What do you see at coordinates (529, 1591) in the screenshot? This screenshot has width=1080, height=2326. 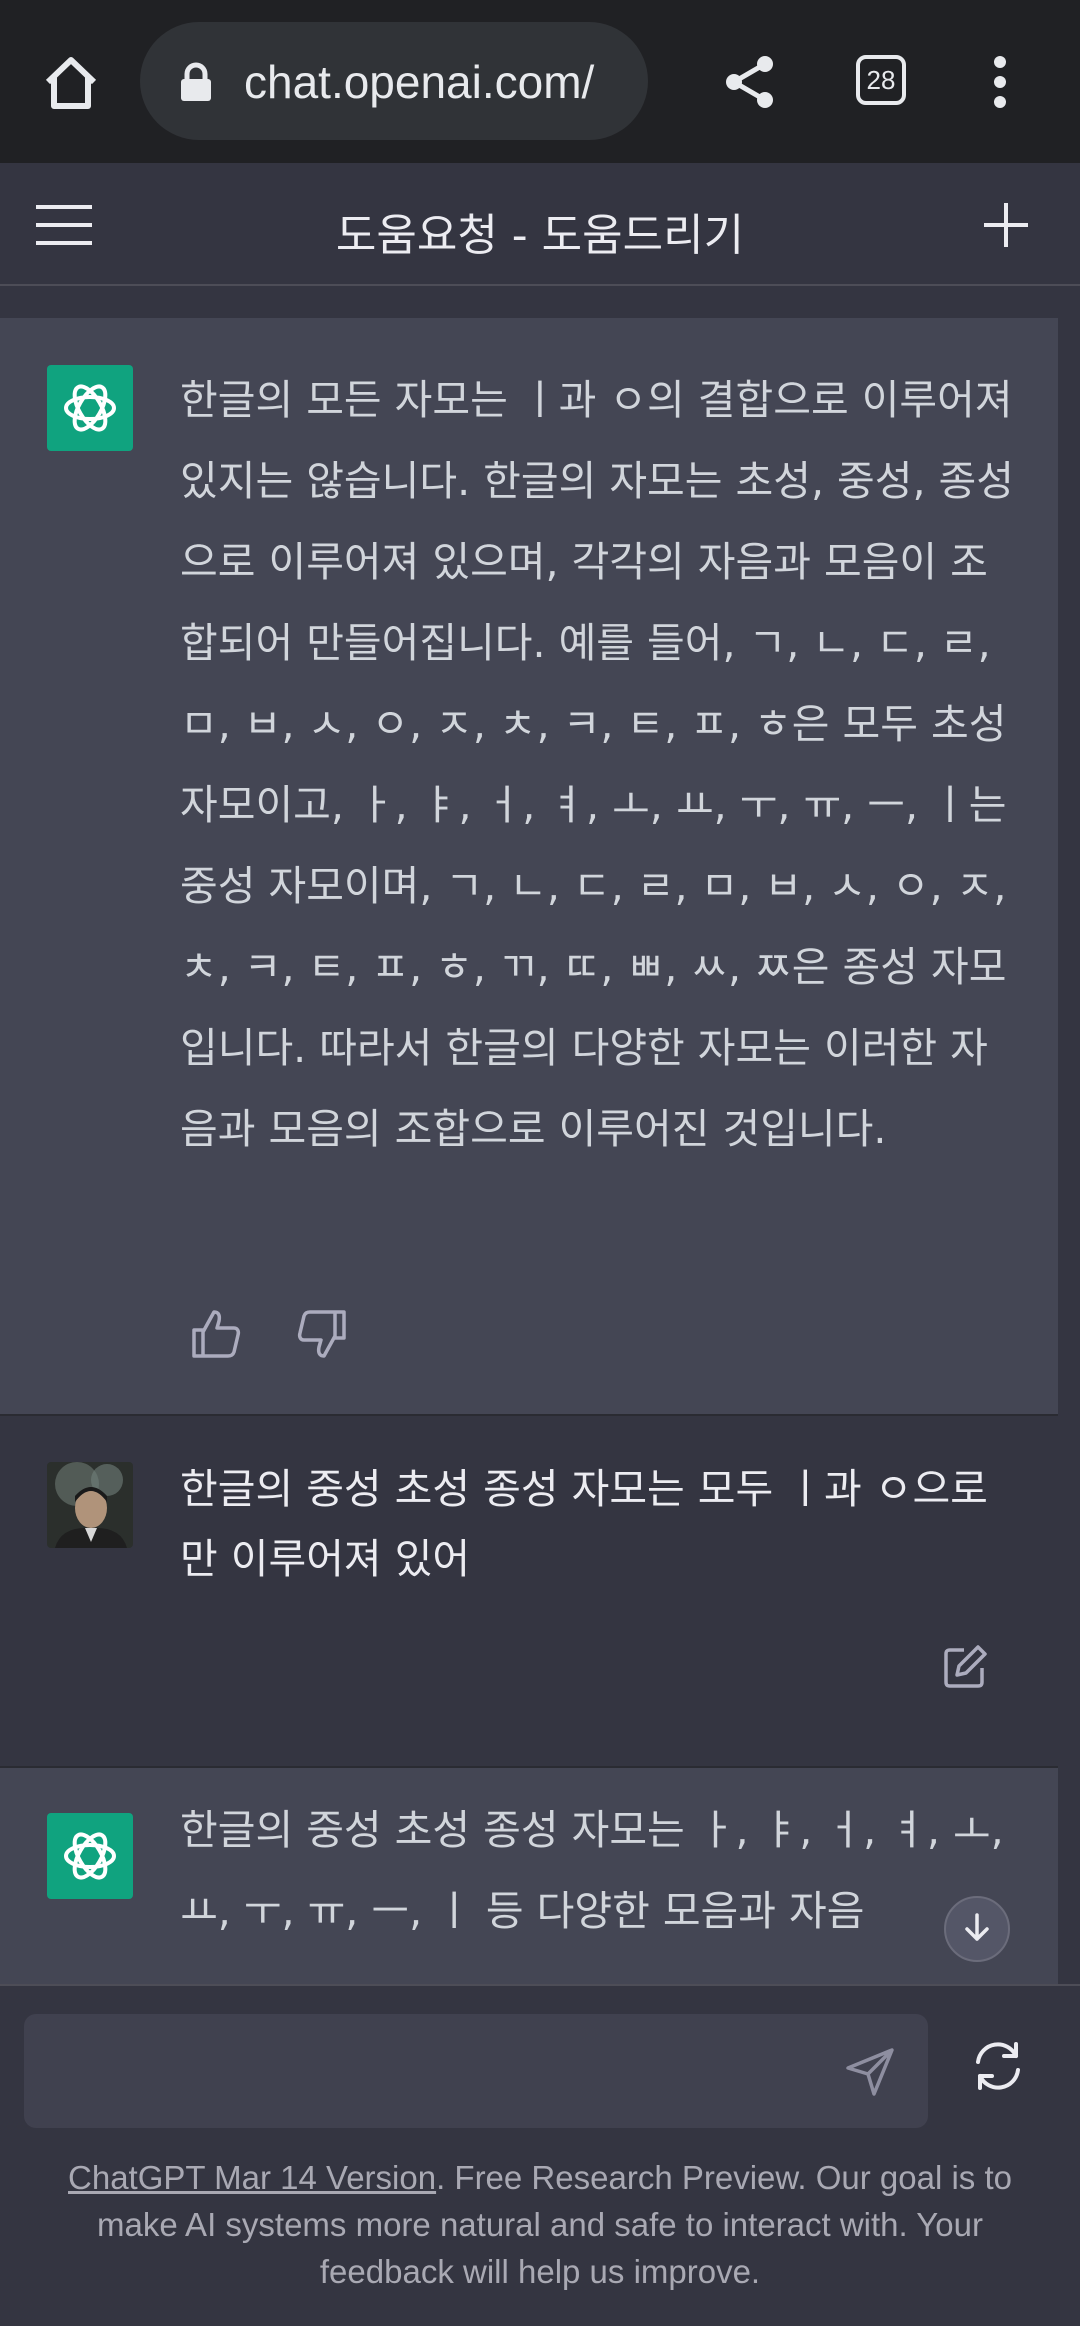 I see `user-message: 한글의 중성 초성 종성 자모는 모두 ㅣ과 ㅇ으로만 이루어져 있어` at bounding box center [529, 1591].